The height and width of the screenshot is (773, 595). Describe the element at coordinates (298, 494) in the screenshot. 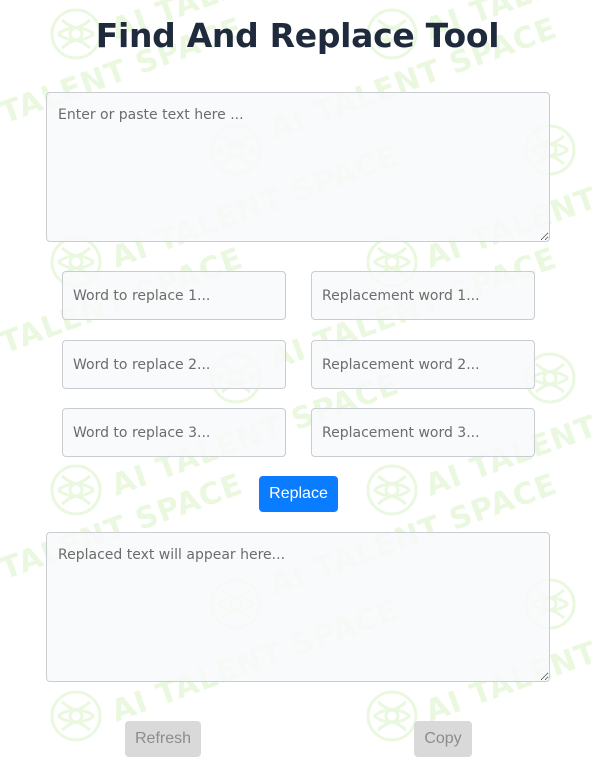

I see `replace-button: Replace` at that location.